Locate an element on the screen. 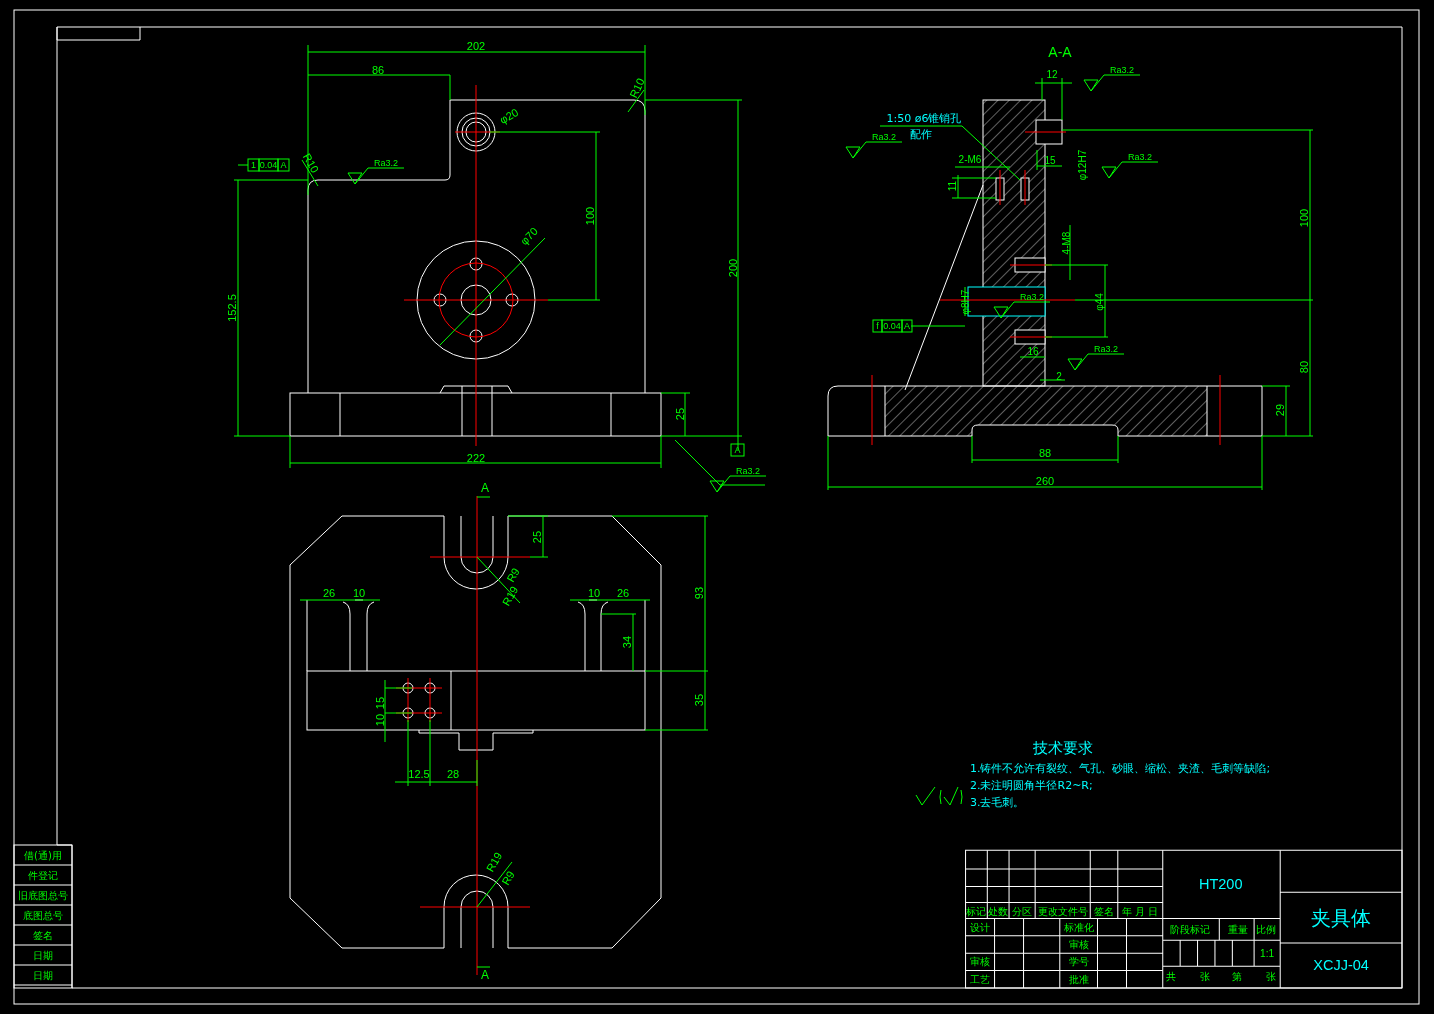 This screenshot has height=1014, width=1434. strip-label: 底图总号 is located at coordinates (43, 915).